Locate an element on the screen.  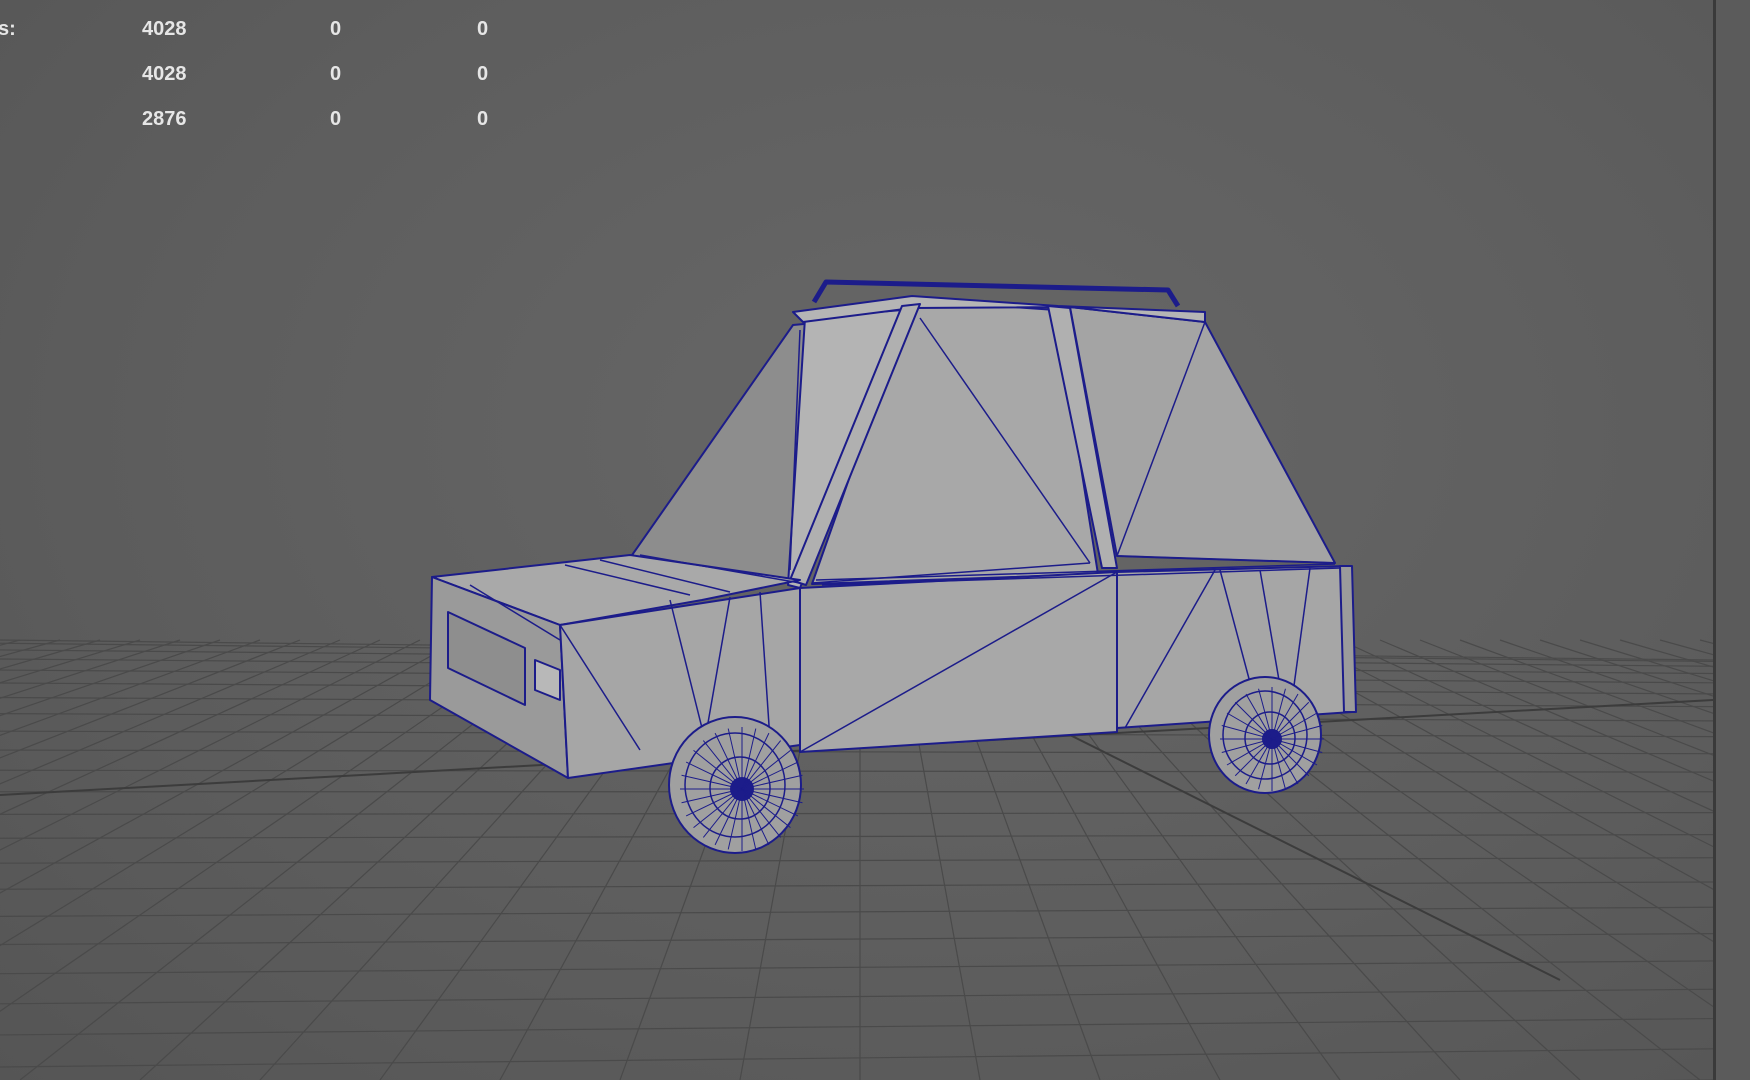
hud-row: 4028 0 0 is located at coordinates (260, 85).